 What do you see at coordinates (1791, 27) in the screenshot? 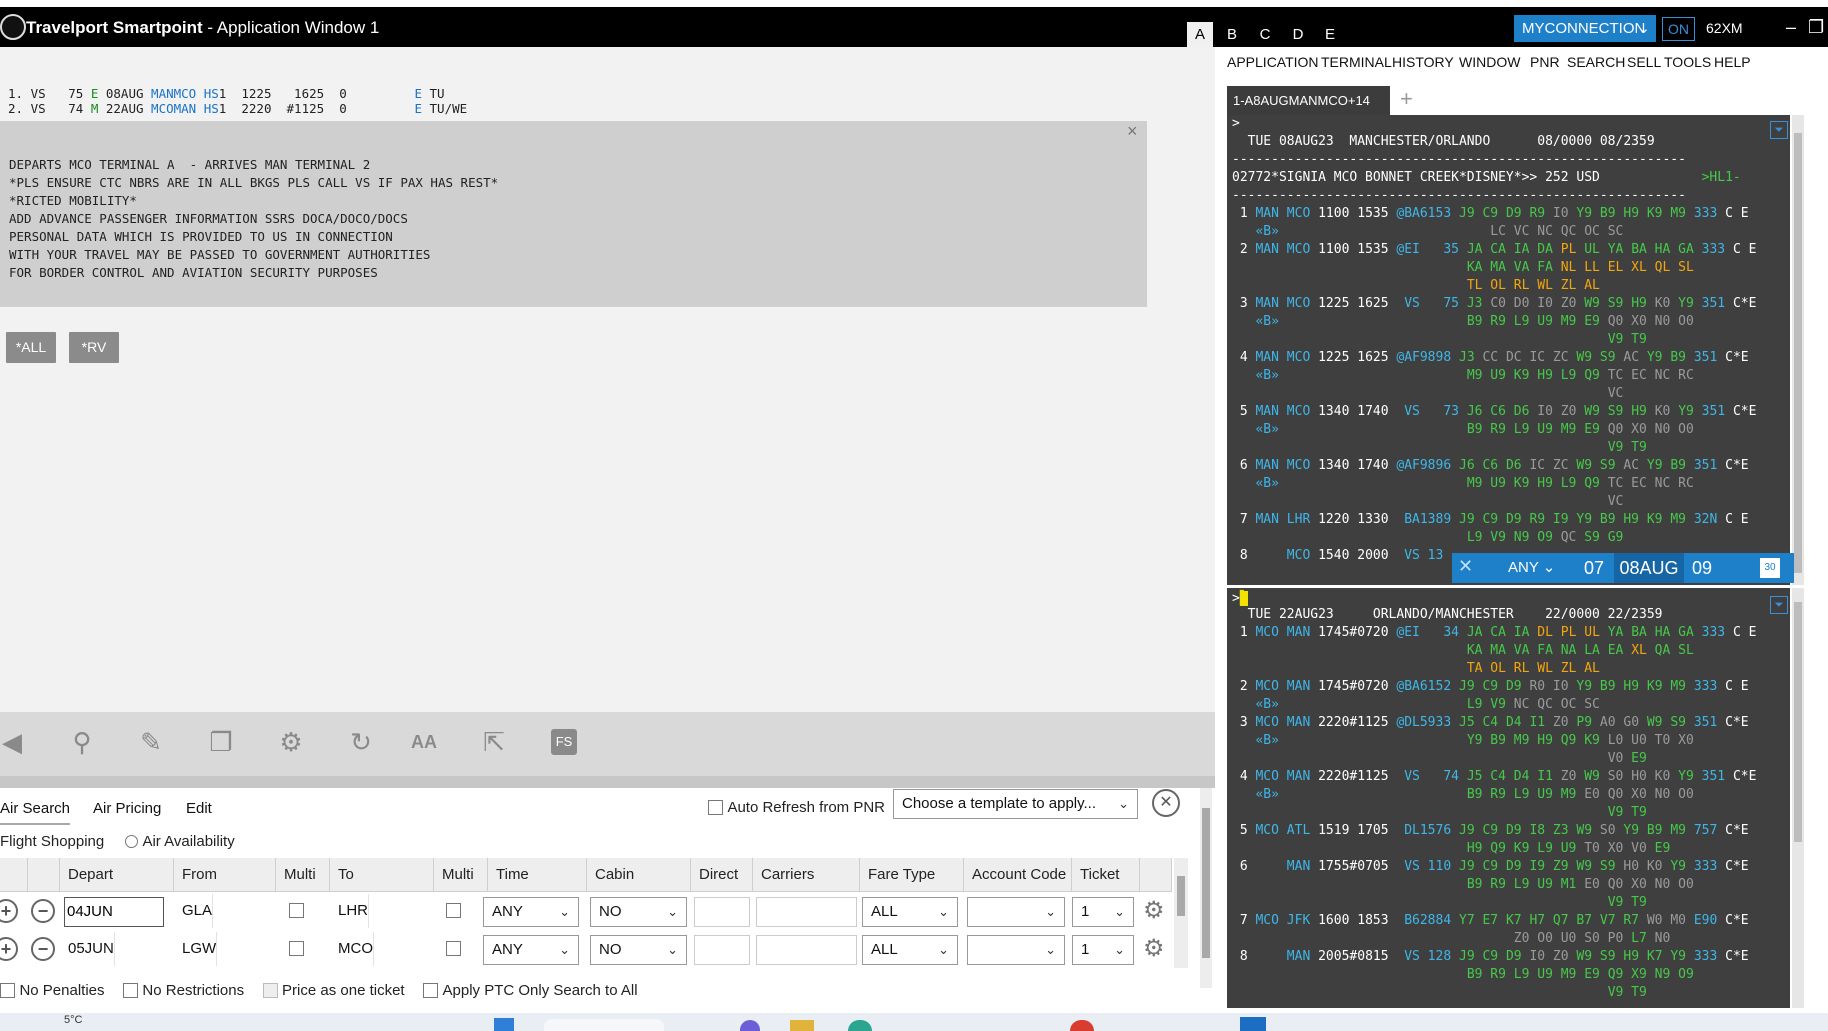
I see `minimize-icon: –` at bounding box center [1791, 27].